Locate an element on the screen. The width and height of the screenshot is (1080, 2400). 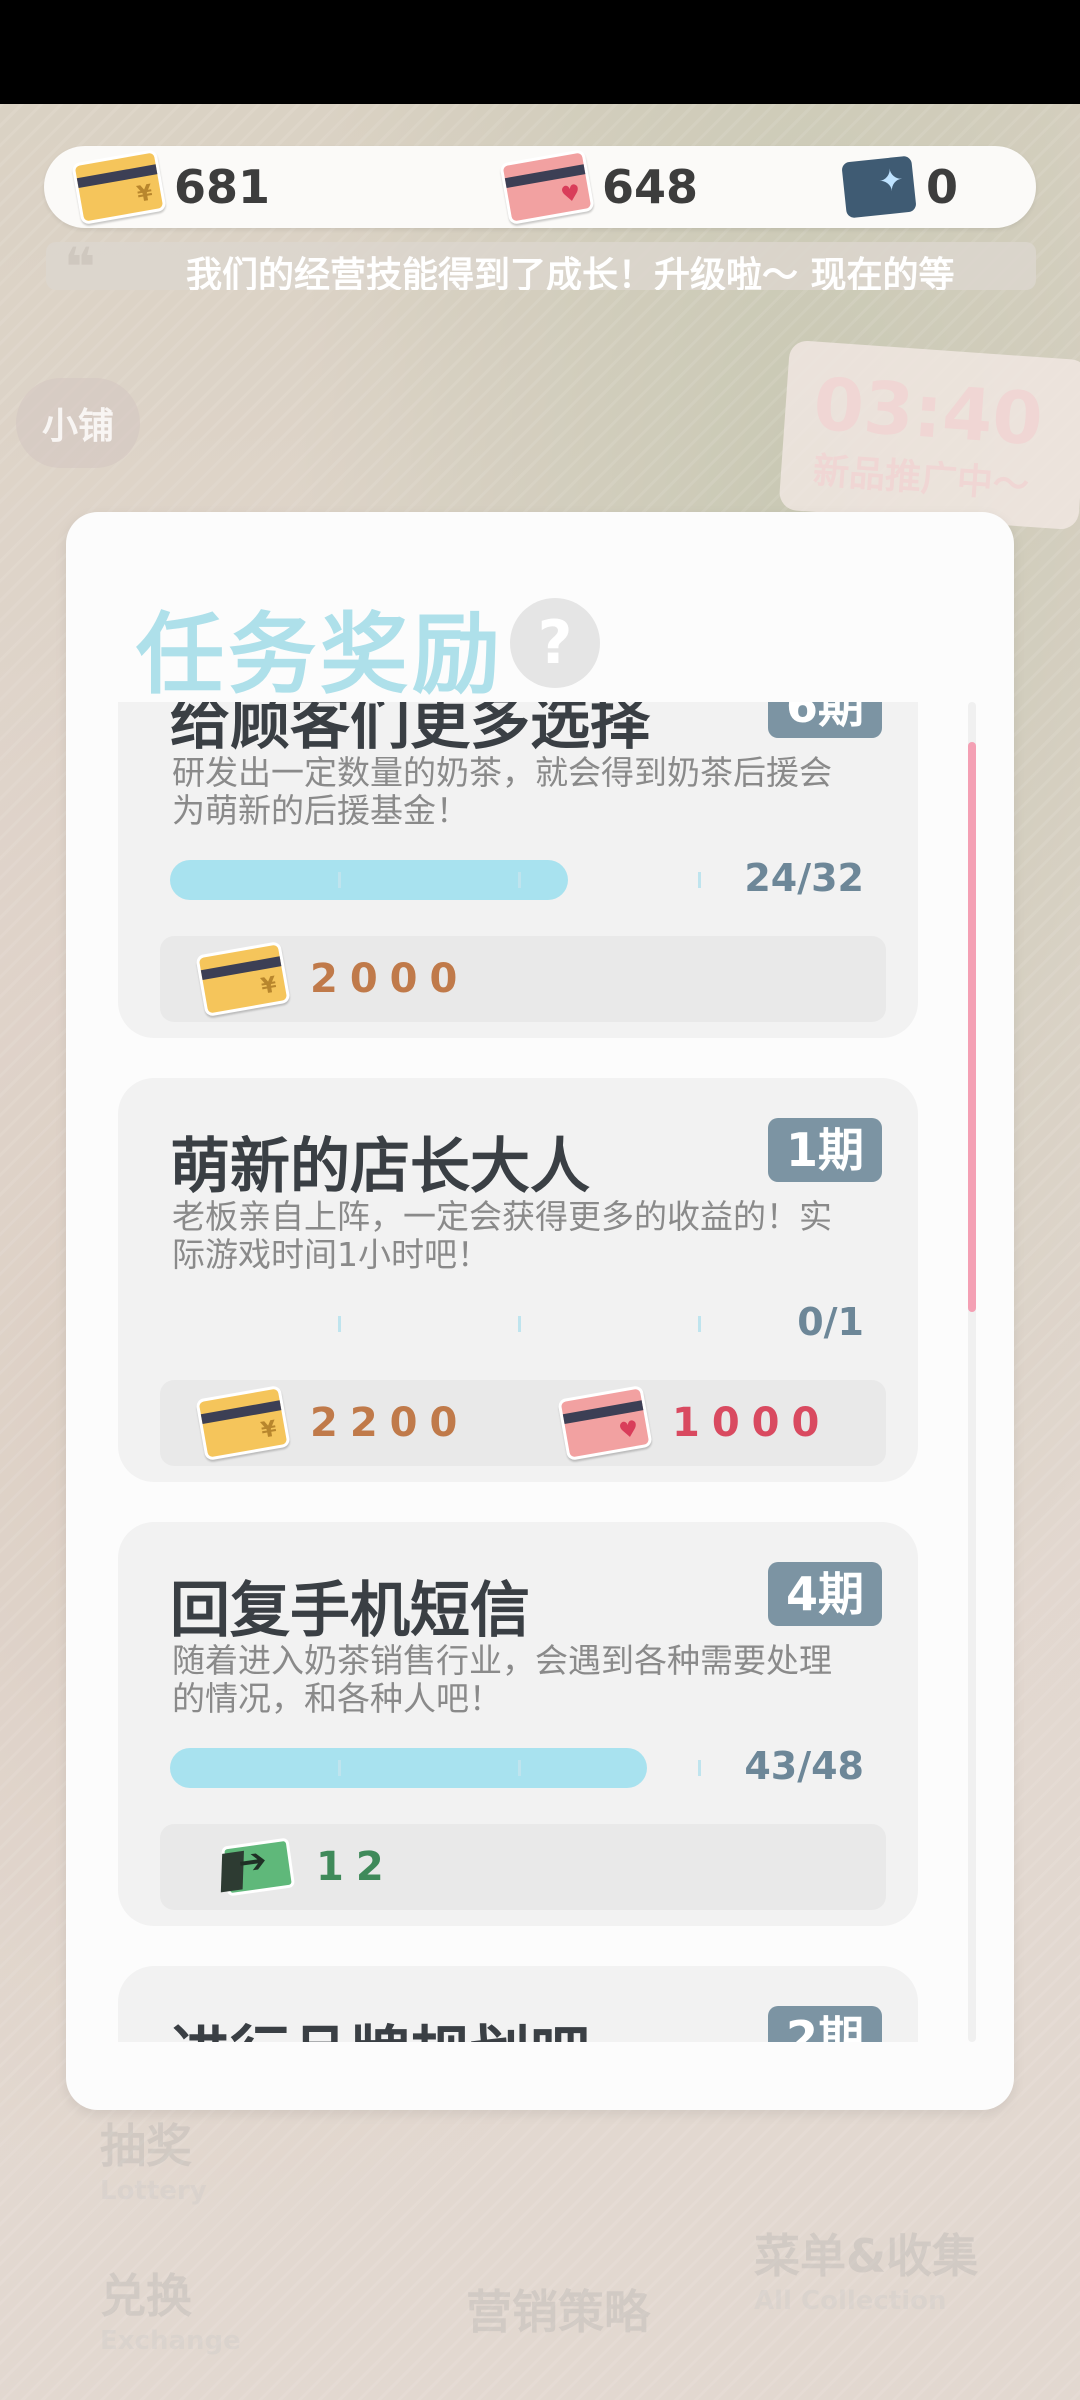
task-description: 研发出一定数量的奶茶，就会得到奶茶后援会为萌新的后援基金！ is located at coordinates (502, 791).